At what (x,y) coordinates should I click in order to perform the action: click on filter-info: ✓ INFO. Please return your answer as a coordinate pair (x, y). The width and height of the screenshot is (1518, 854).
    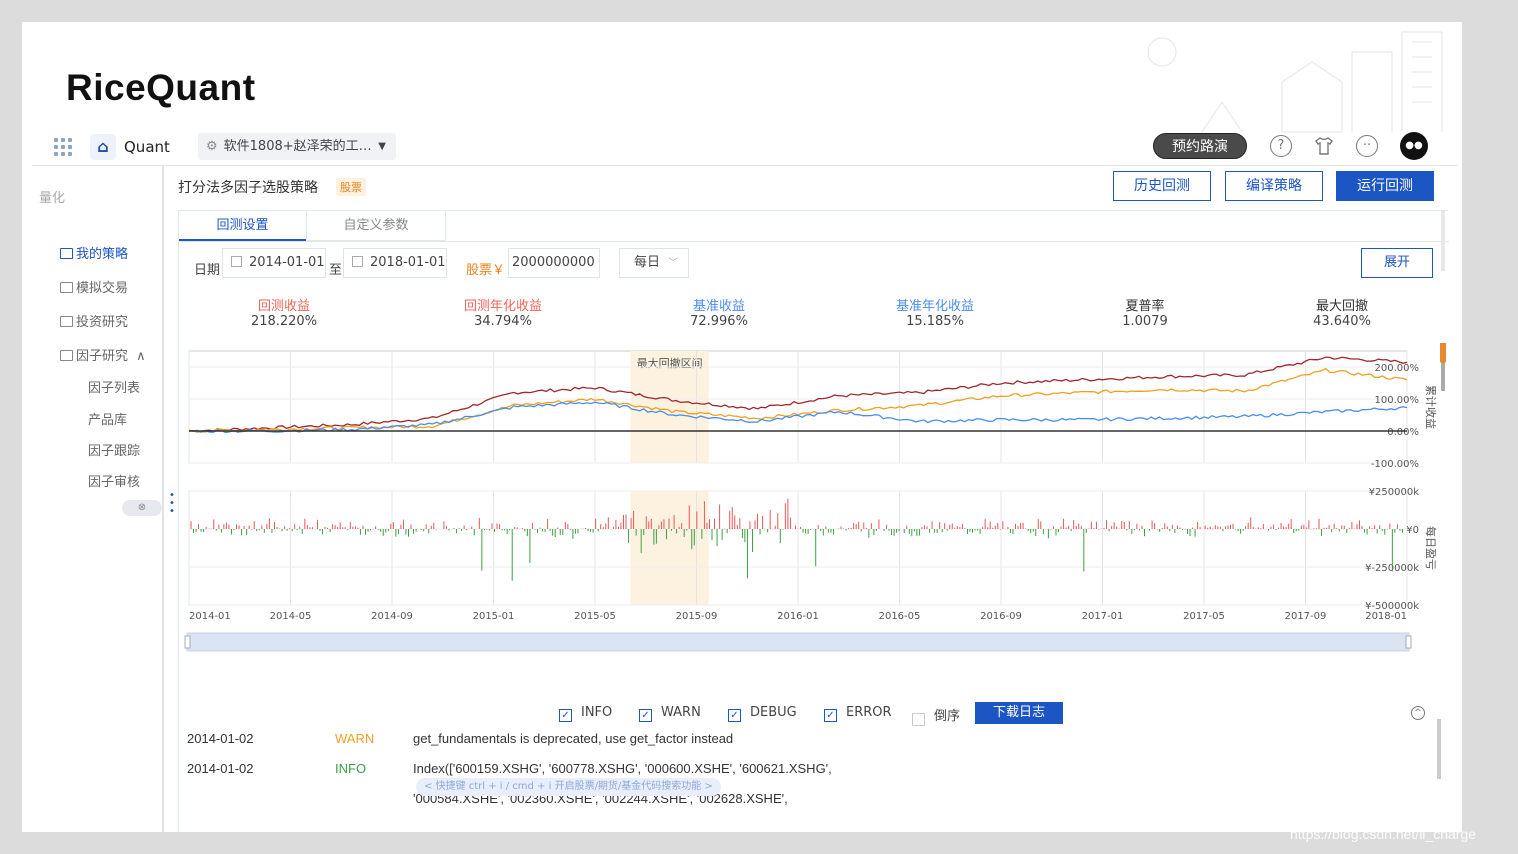
    Looking at the image, I should click on (585, 713).